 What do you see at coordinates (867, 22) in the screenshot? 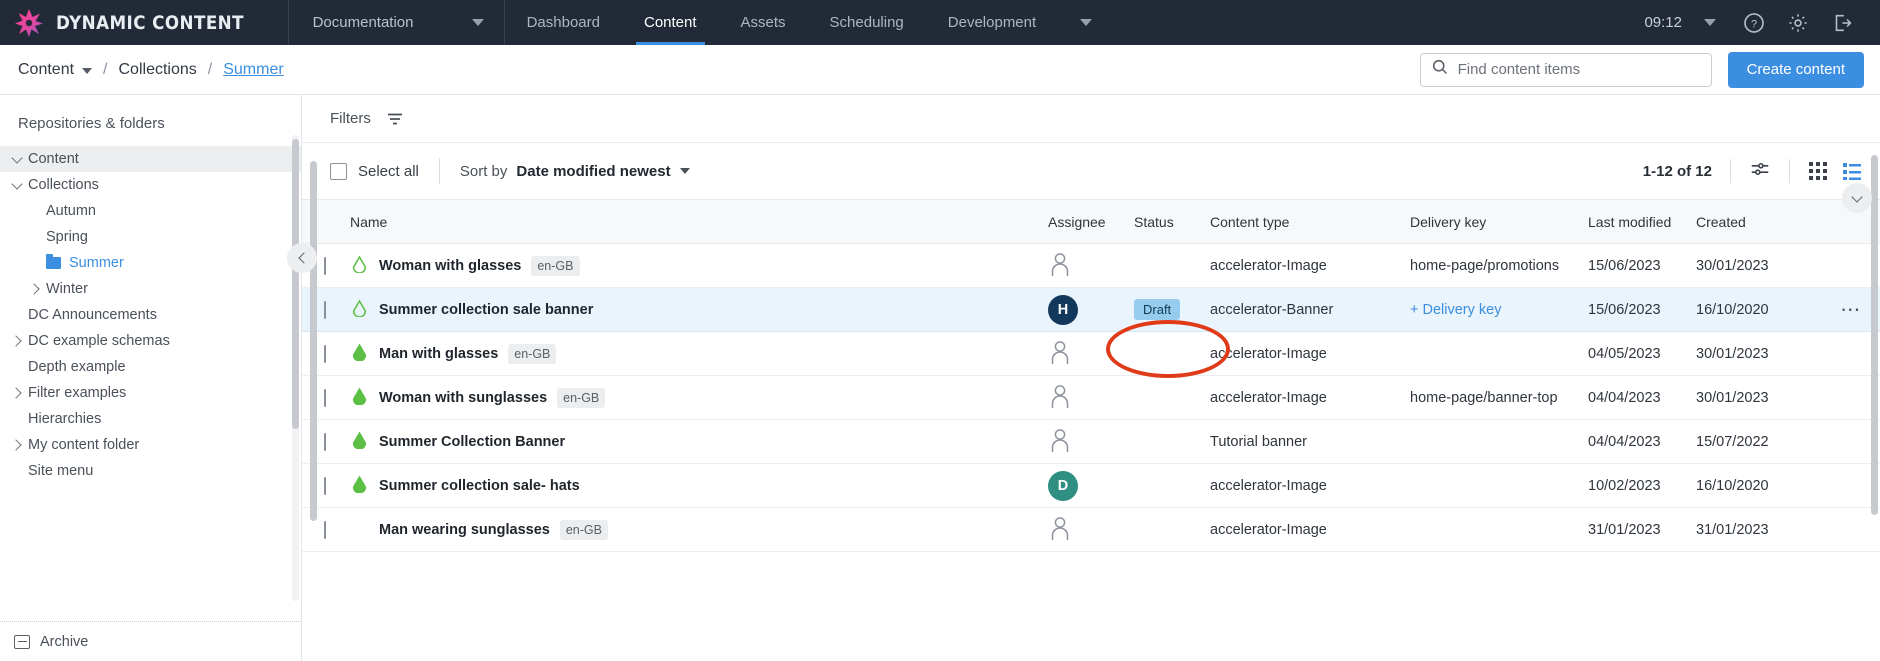
I see `nav-item-scheduling: Scheduling` at bounding box center [867, 22].